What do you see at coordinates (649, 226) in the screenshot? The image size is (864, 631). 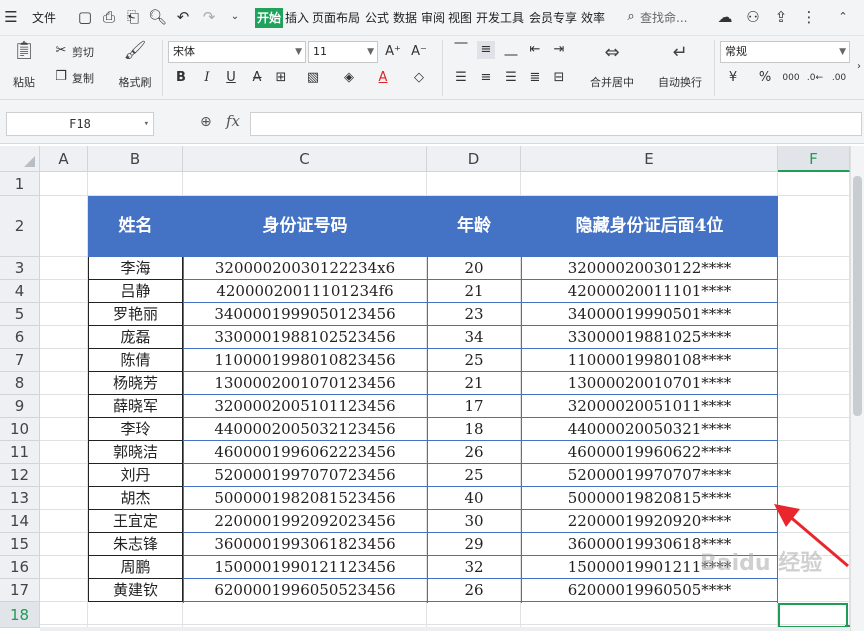 I see `header-masked-id: 隐藏身份证后面4位` at bounding box center [649, 226].